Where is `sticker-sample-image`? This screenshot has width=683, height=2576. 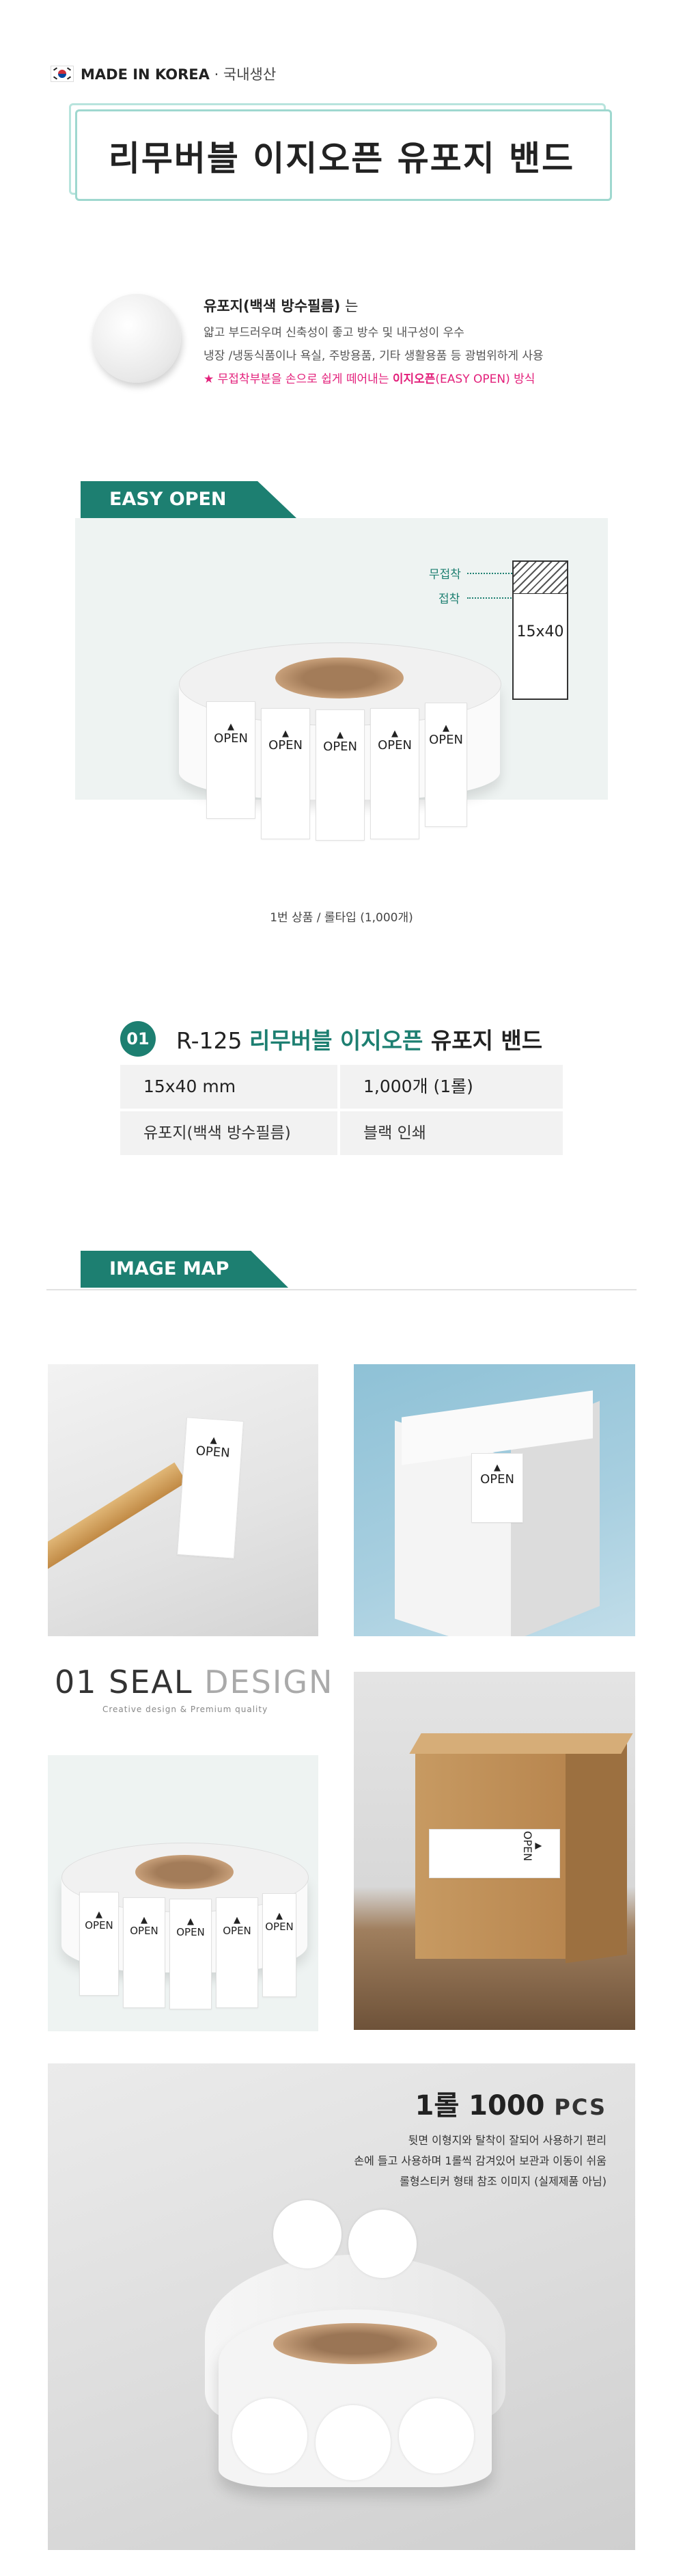 sticker-sample-image is located at coordinates (137, 339).